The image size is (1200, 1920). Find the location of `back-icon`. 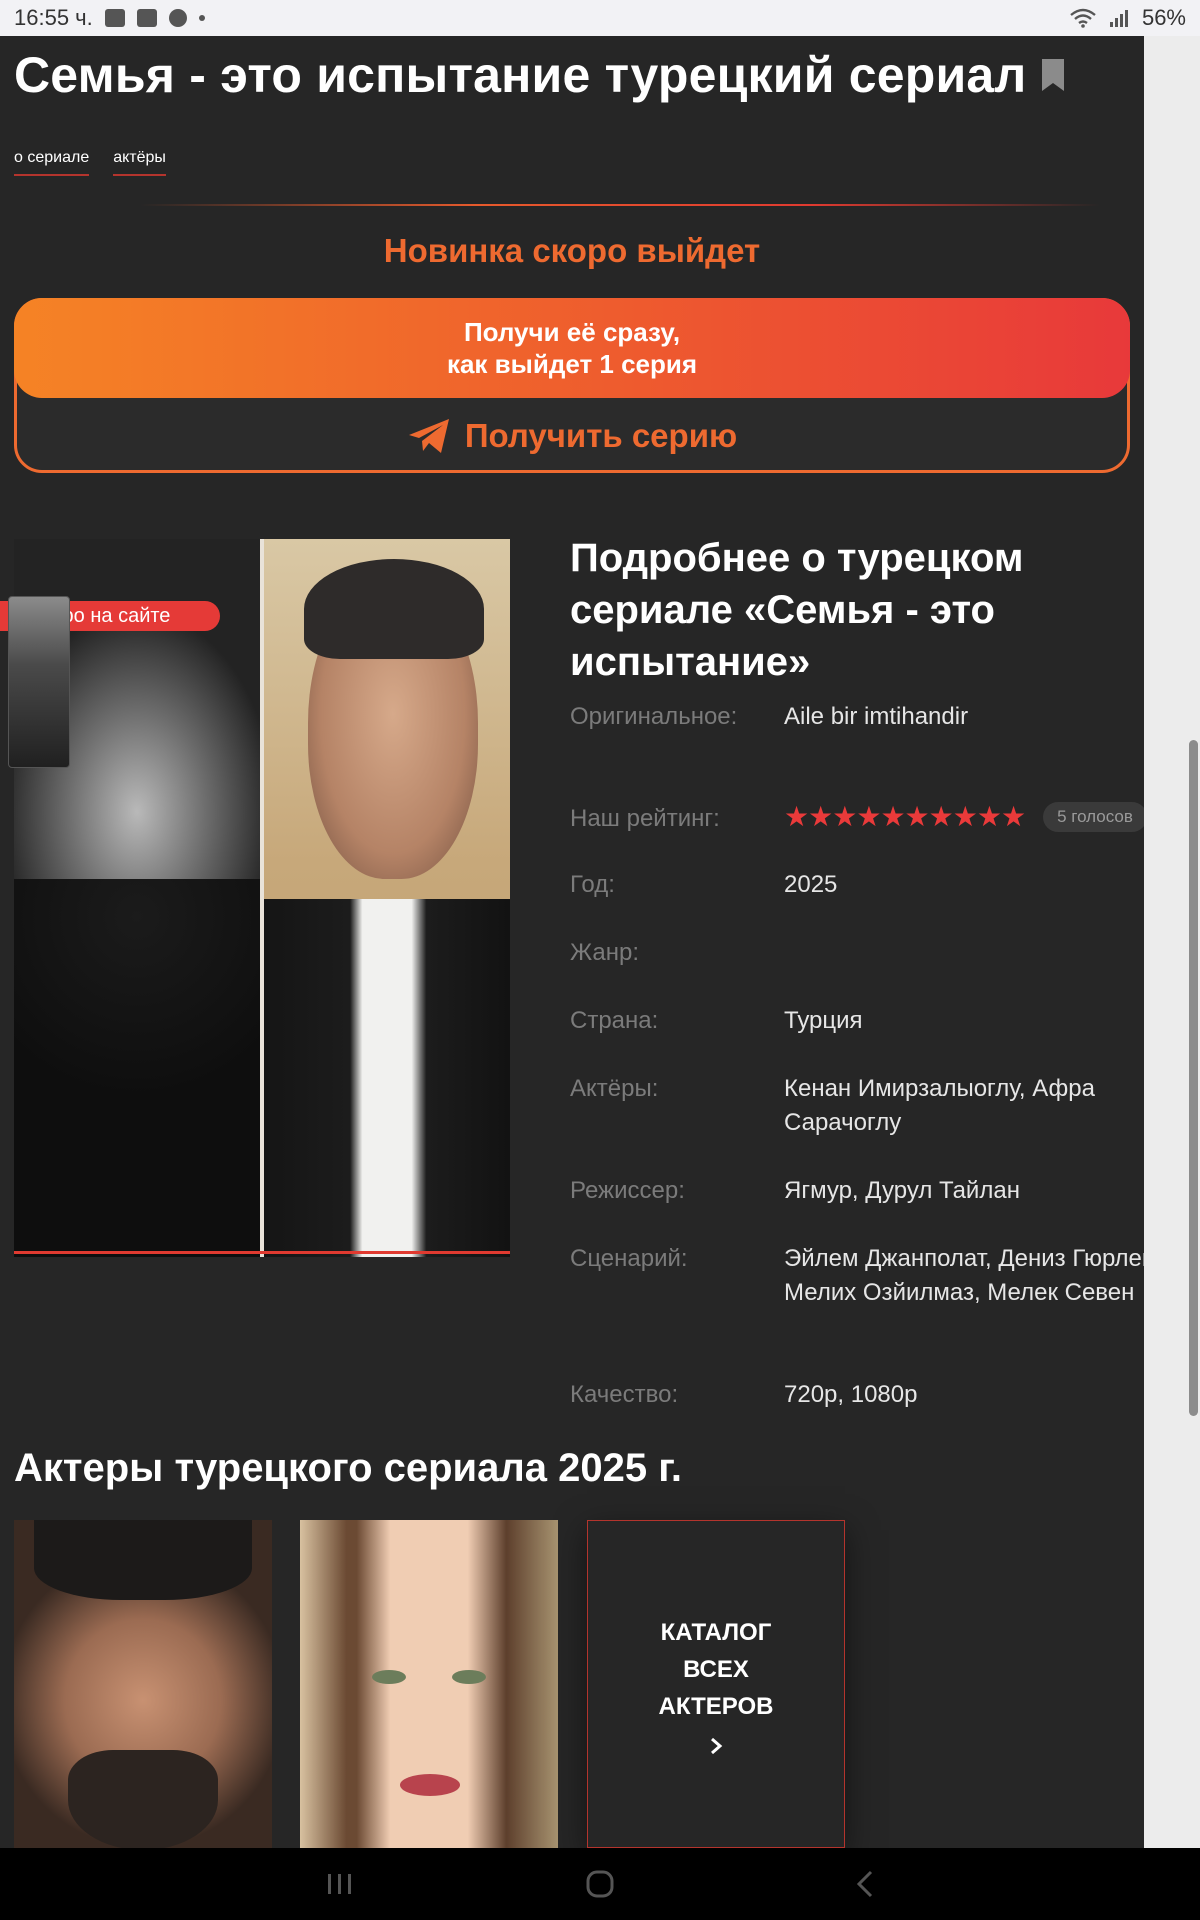

back-icon is located at coordinates (865, 1884).